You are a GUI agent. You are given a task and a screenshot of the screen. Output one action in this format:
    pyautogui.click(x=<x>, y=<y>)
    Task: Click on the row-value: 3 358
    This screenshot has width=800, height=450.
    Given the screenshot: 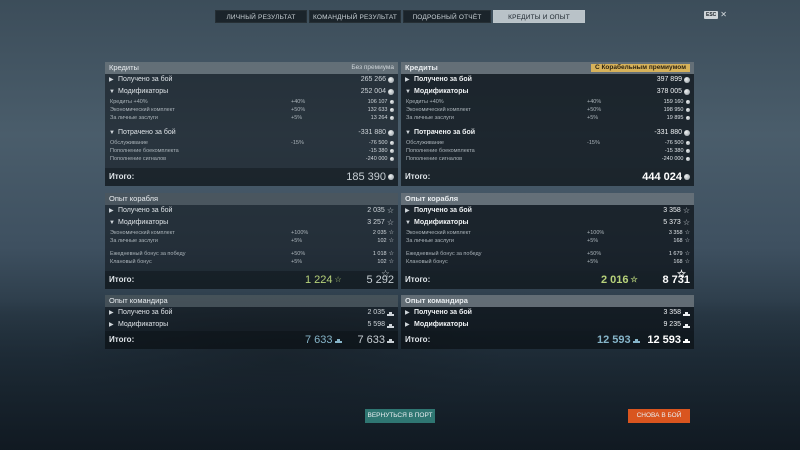 What is the action you would take?
    pyautogui.click(x=672, y=312)
    